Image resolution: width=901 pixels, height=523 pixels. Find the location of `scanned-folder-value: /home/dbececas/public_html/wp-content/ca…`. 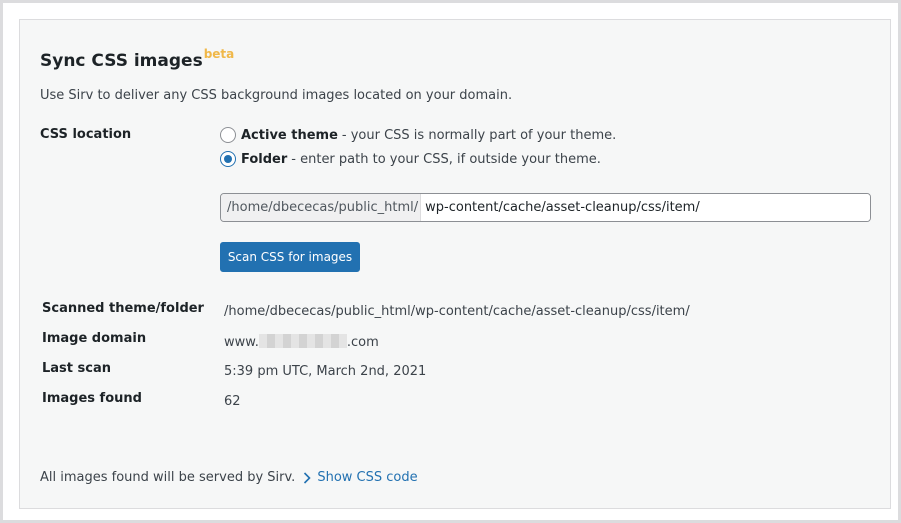

scanned-folder-value: /home/dbececas/public_html/wp-content/ca… is located at coordinates (457, 311).